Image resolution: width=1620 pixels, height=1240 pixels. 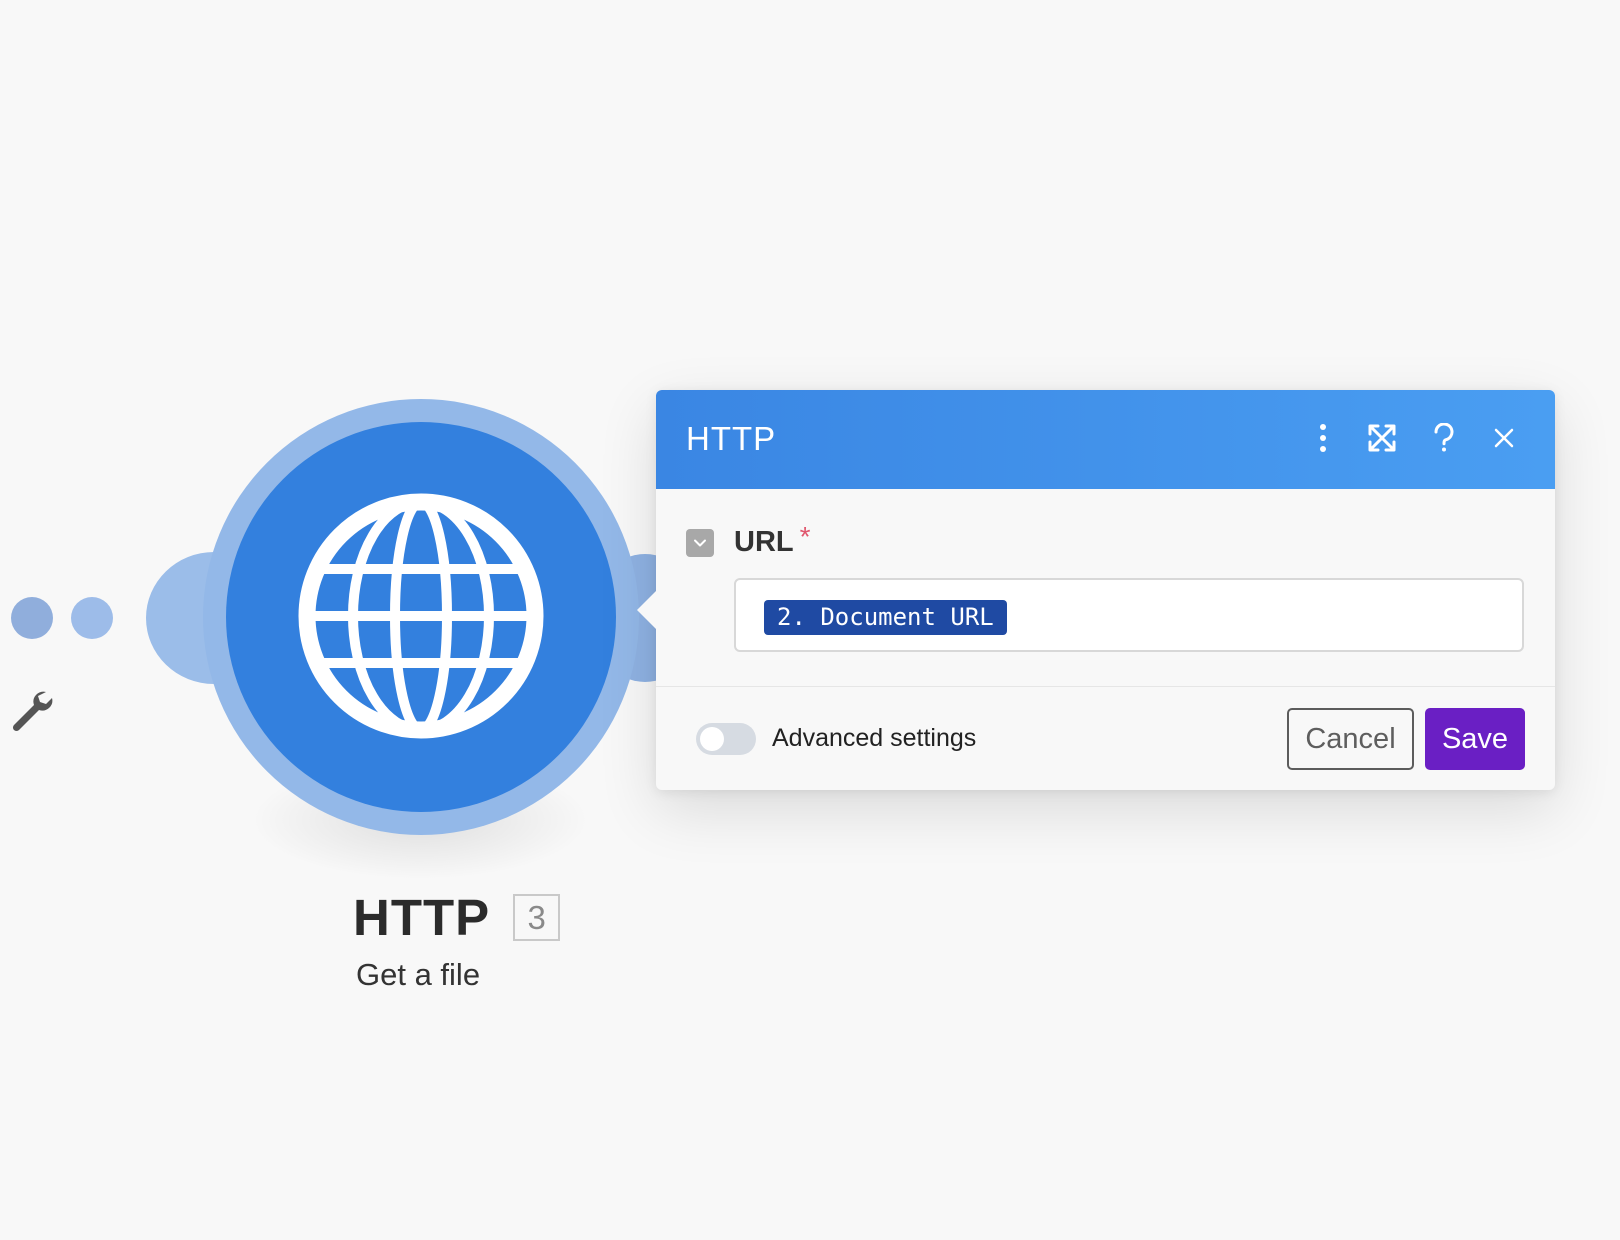 I want to click on module-title-row: HTTP 3, so click(x=457, y=917).